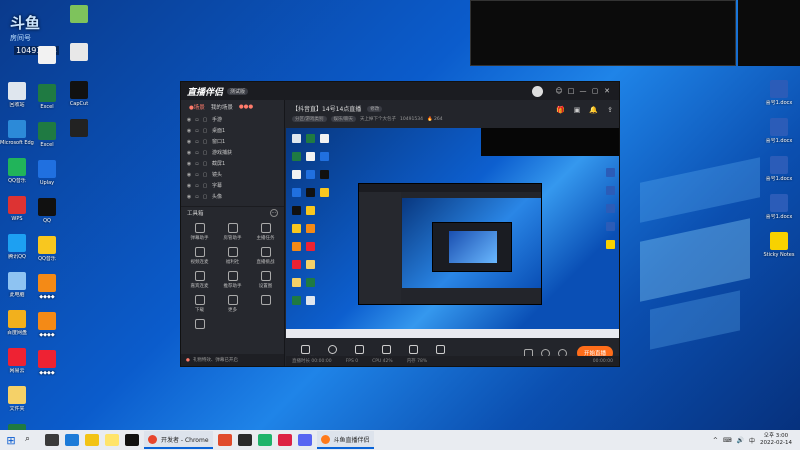 The width and height of the screenshot is (800, 450). Describe the element at coordinates (17, 133) in the screenshot. I see `desktop-icon: Microsoft Edge` at that location.